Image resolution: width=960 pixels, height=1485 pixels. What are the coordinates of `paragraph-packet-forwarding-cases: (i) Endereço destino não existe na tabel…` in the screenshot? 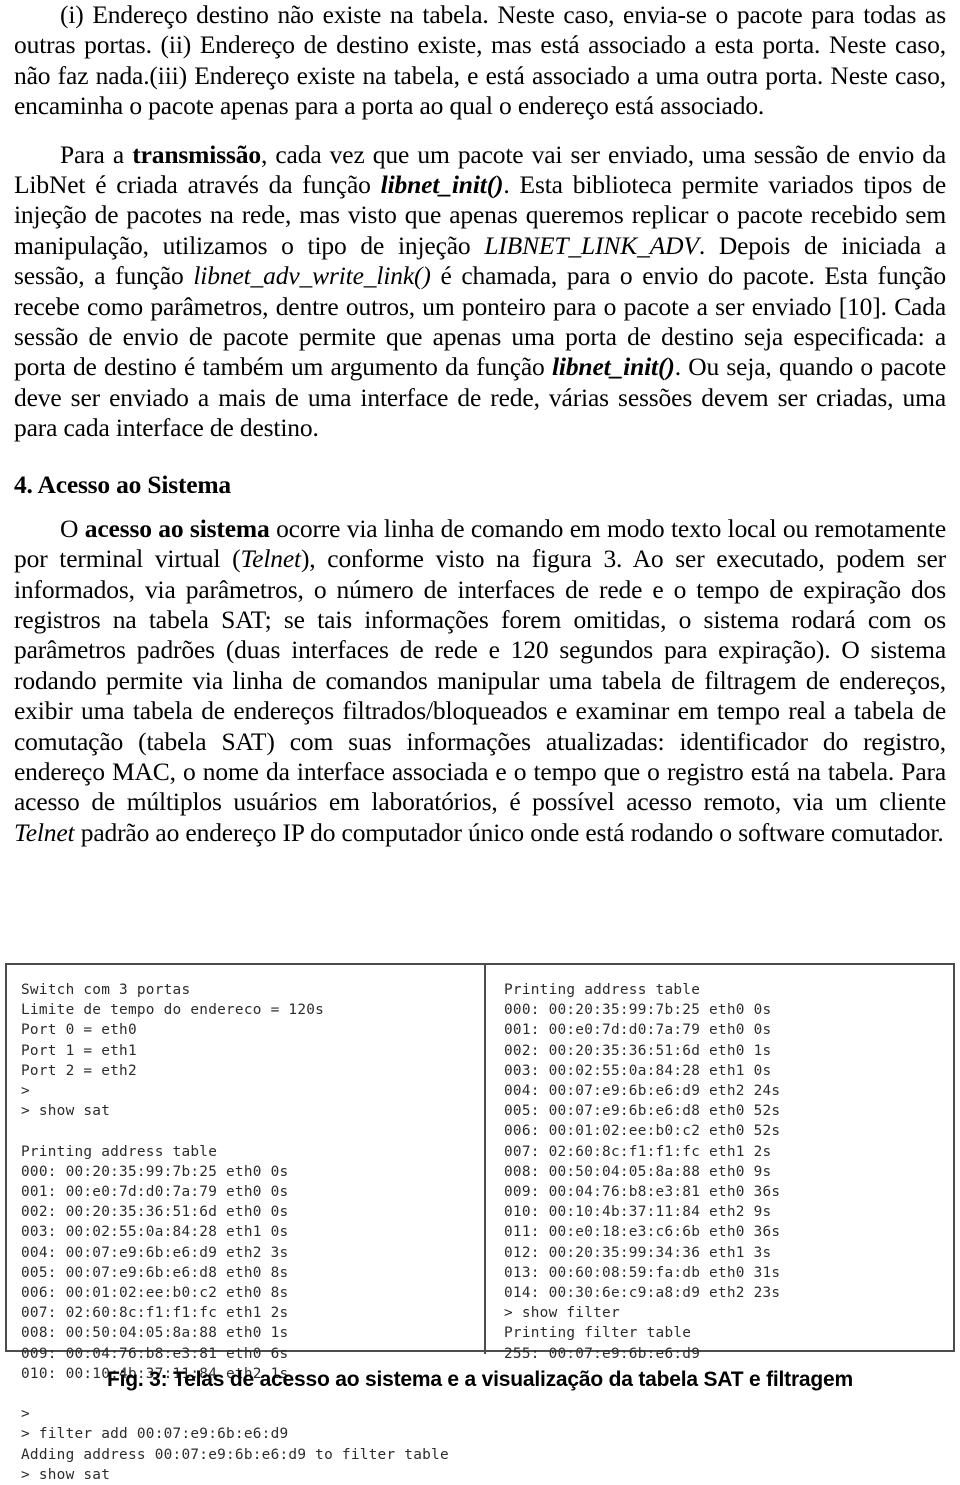 It's located at (480, 60).